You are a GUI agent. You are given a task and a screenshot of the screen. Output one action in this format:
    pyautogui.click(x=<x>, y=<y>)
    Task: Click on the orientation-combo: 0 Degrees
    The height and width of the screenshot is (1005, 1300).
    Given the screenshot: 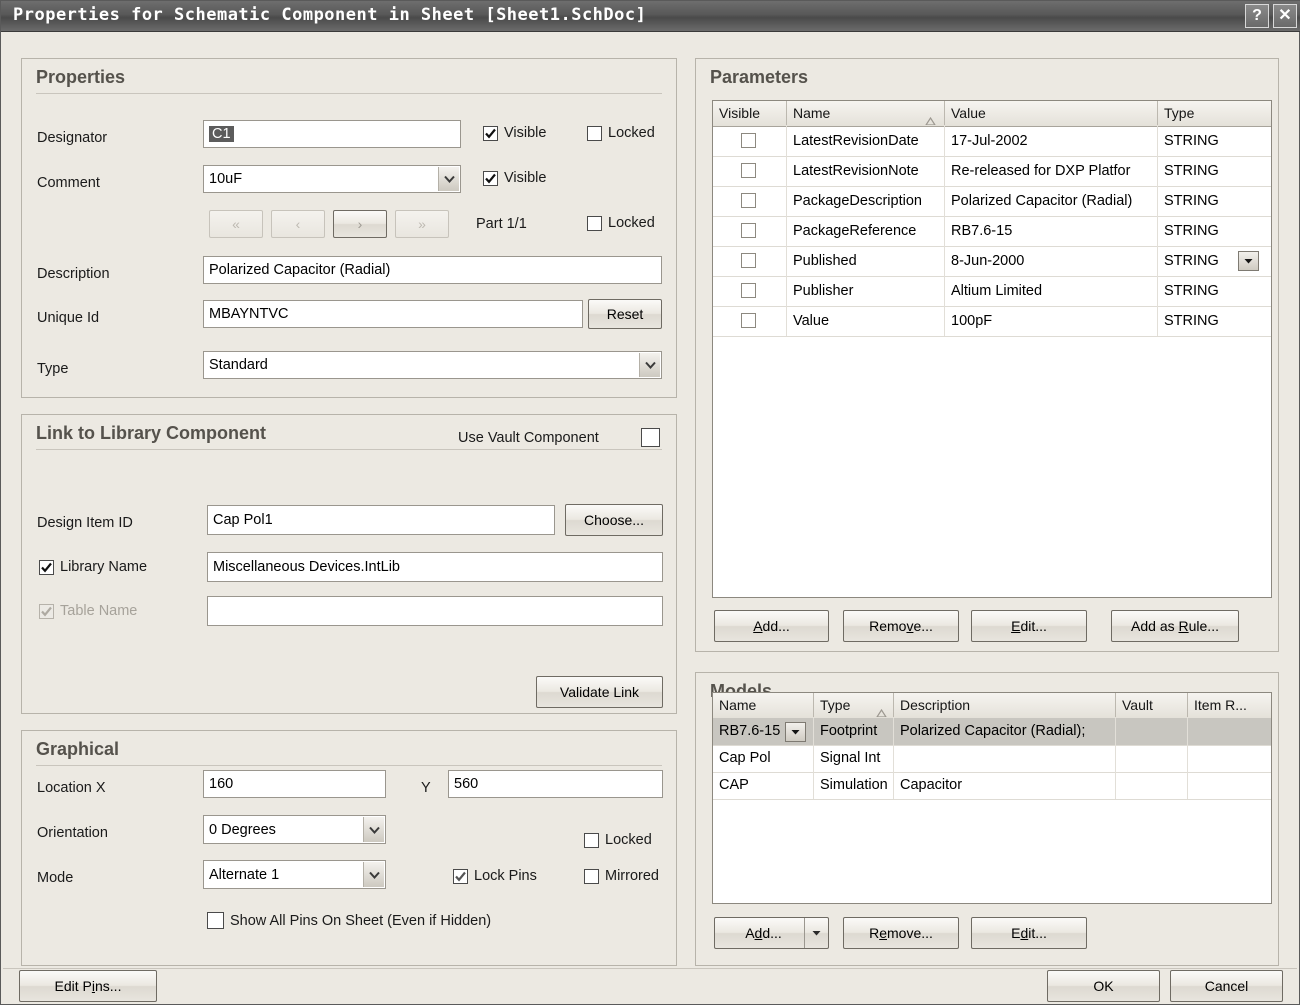 What is the action you would take?
    pyautogui.click(x=294, y=829)
    